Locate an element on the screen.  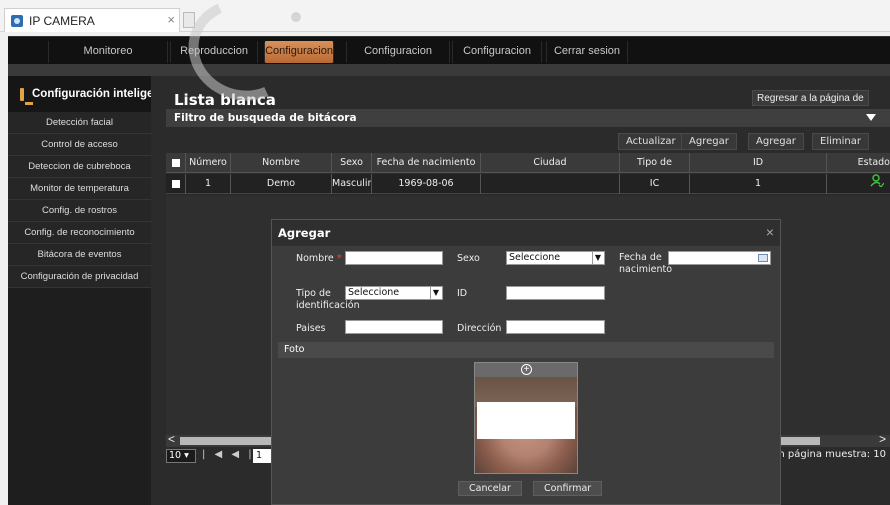
toolbar: Actualizar Agregar Agregar Eliminar is located at coordinates (528, 142).